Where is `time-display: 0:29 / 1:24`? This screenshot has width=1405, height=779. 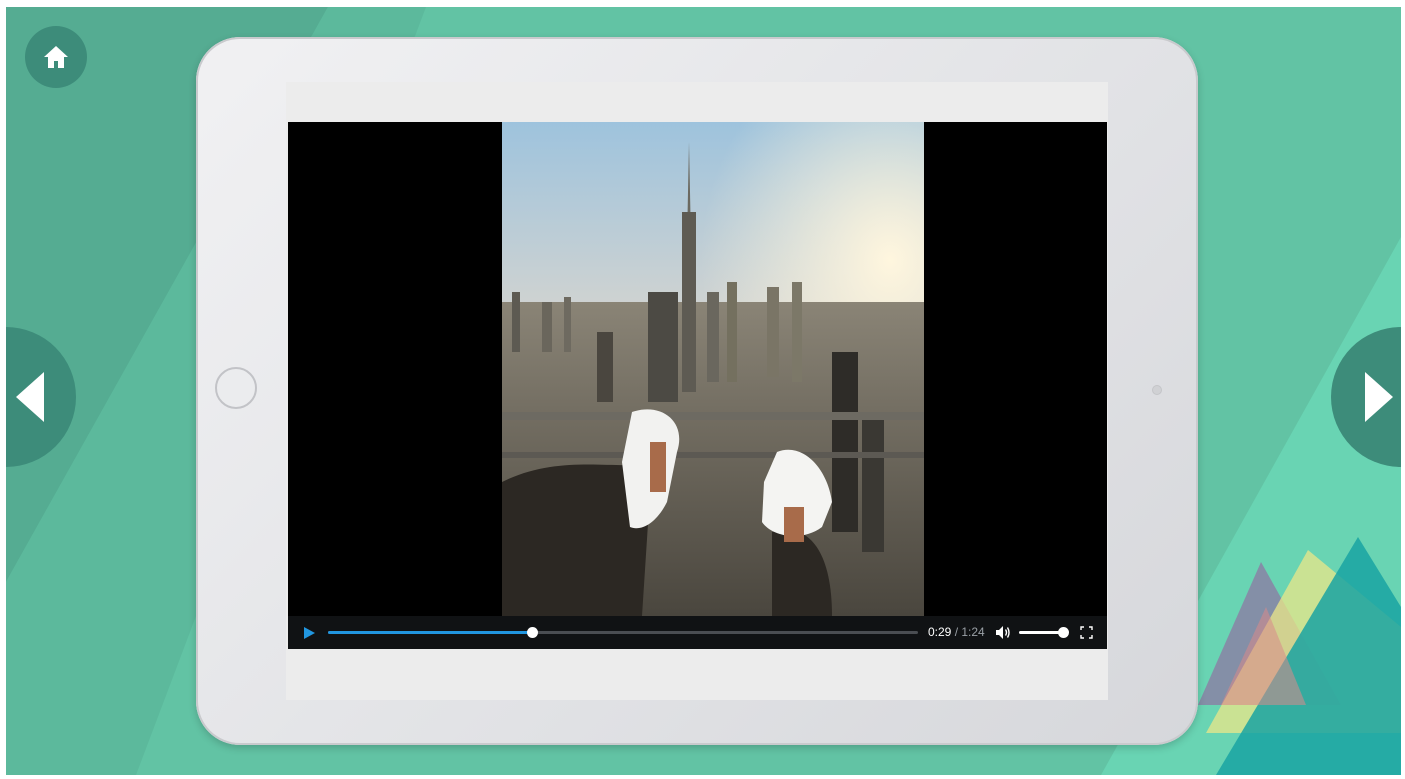
time-display: 0:29 / 1:24 is located at coordinates (956, 632).